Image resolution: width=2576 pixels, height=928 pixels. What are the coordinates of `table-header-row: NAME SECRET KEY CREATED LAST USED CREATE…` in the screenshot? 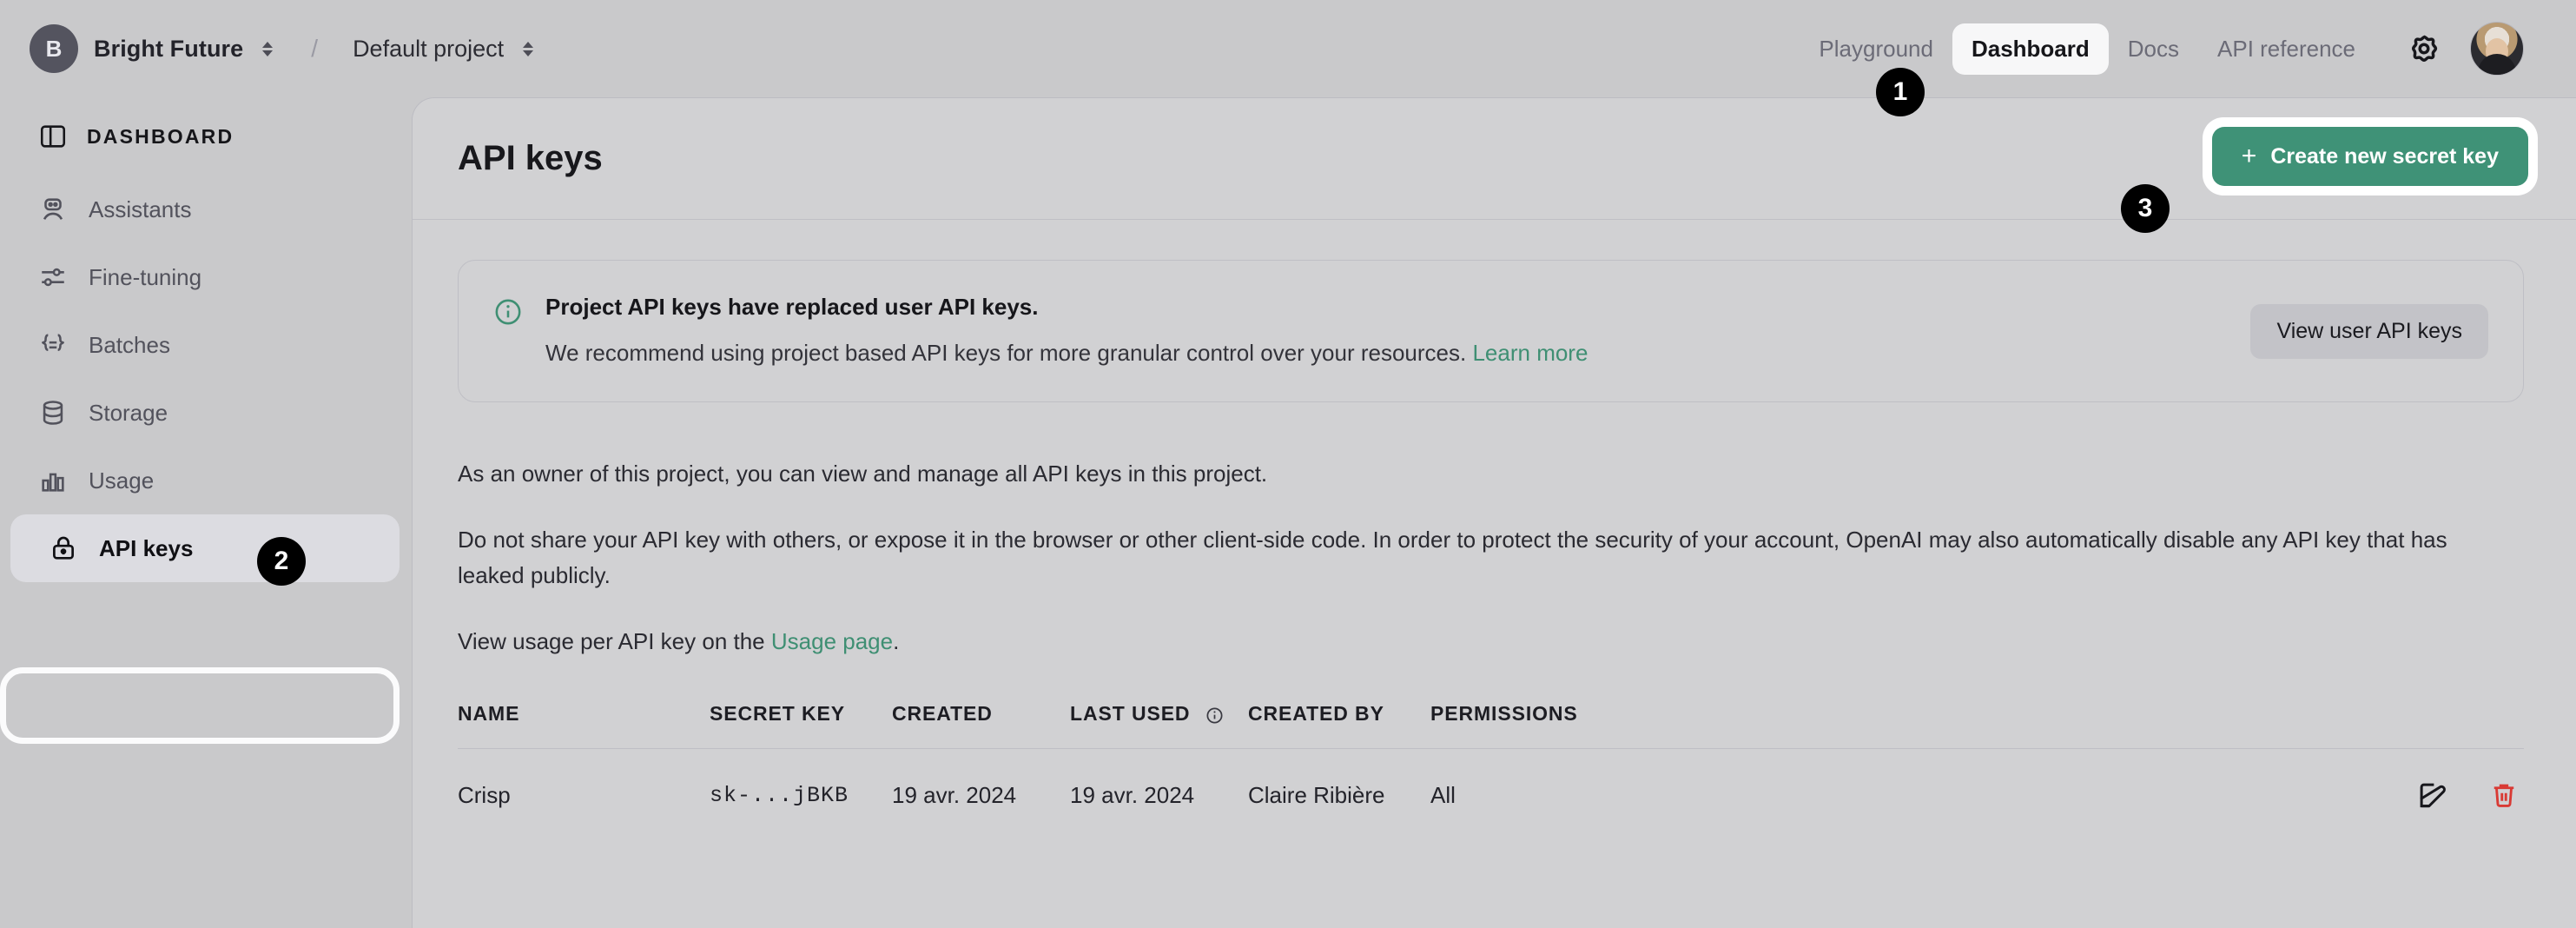 It's located at (1491, 725).